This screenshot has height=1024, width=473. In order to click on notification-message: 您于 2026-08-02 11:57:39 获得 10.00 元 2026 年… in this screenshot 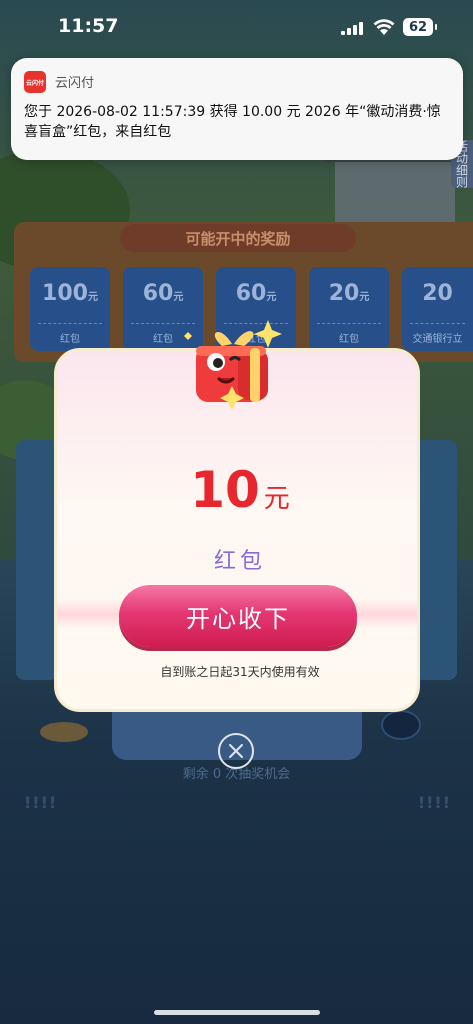, I will do `click(232, 122)`.